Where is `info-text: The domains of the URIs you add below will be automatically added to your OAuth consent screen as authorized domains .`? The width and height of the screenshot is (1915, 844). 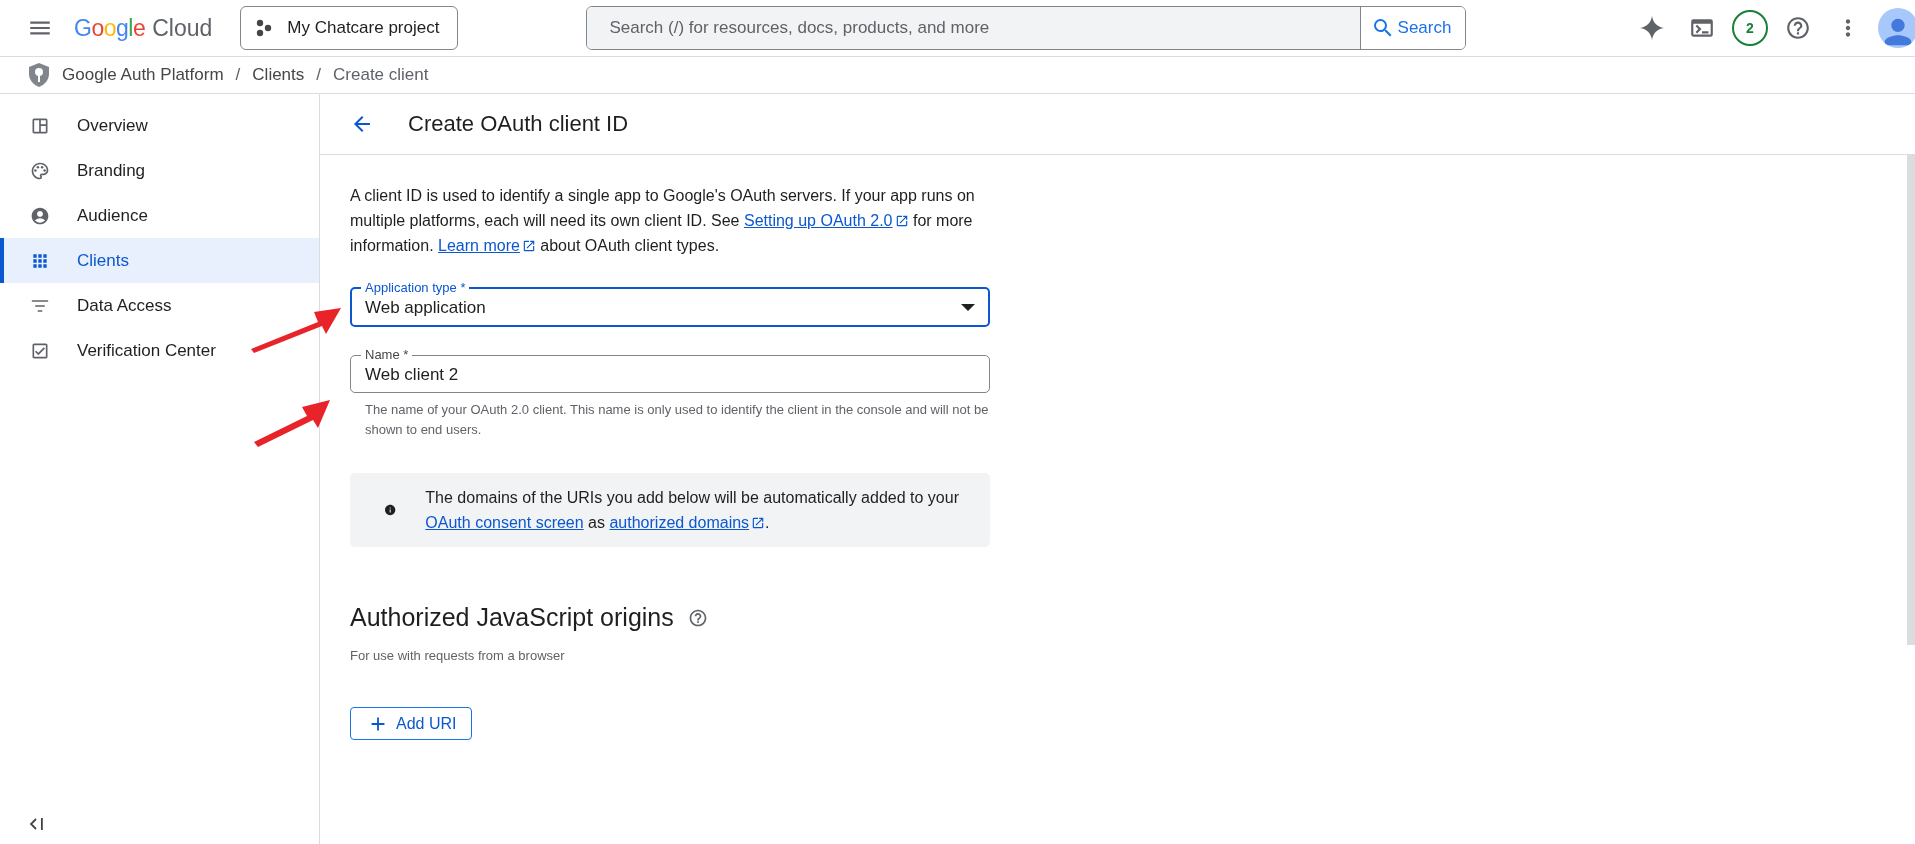 info-text: The domains of the URIs you add below will be automatically added to your OAuth consent screen as authorized domains . is located at coordinates (692, 510).